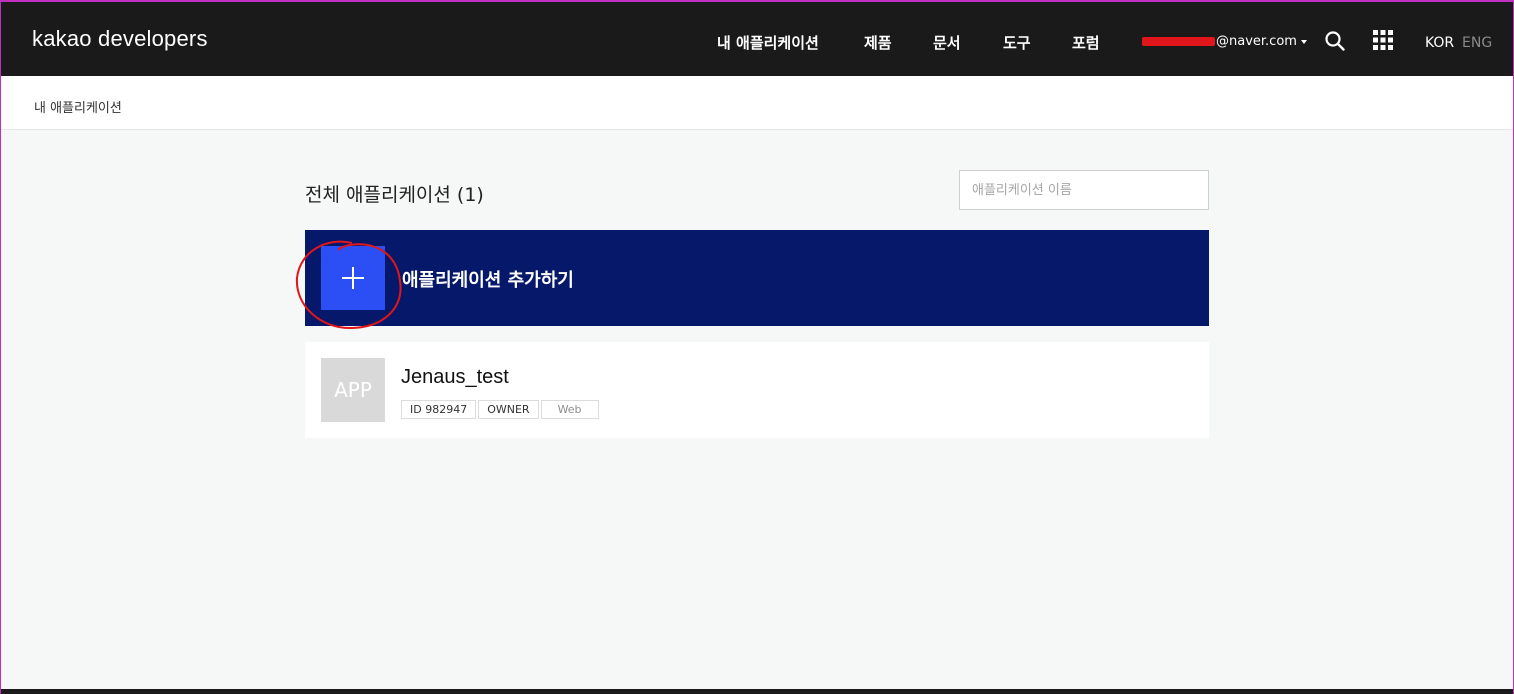  Describe the element at coordinates (1256, 41) in the screenshot. I see `account-email: @naver.com` at that location.